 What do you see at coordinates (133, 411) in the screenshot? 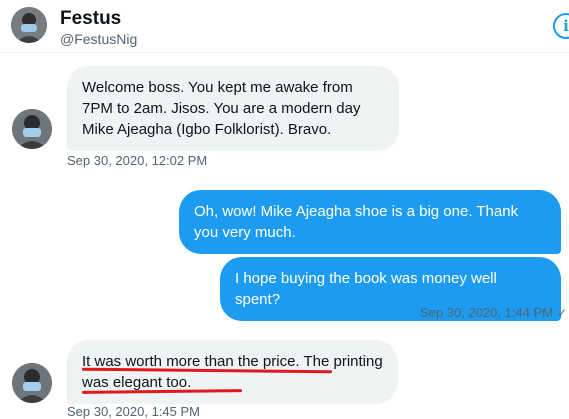
I see `message-timestamp: Sep 30, 2020, 1:45 PM` at bounding box center [133, 411].